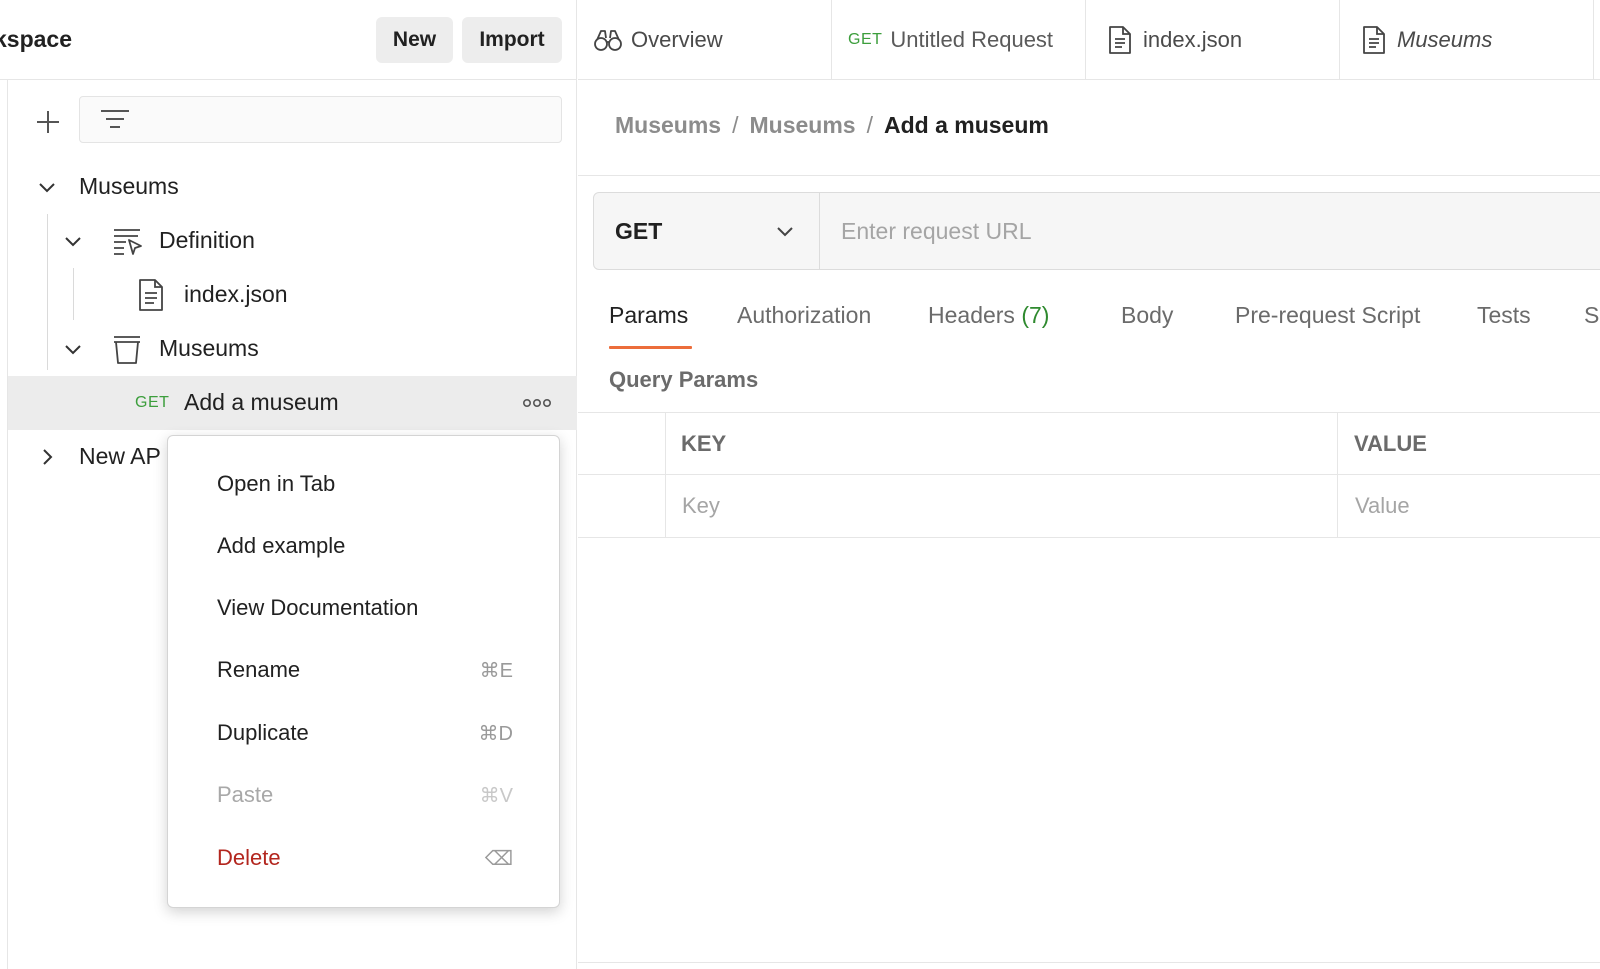  I want to click on menu-item-shortcut: ⌘D, so click(495, 733).